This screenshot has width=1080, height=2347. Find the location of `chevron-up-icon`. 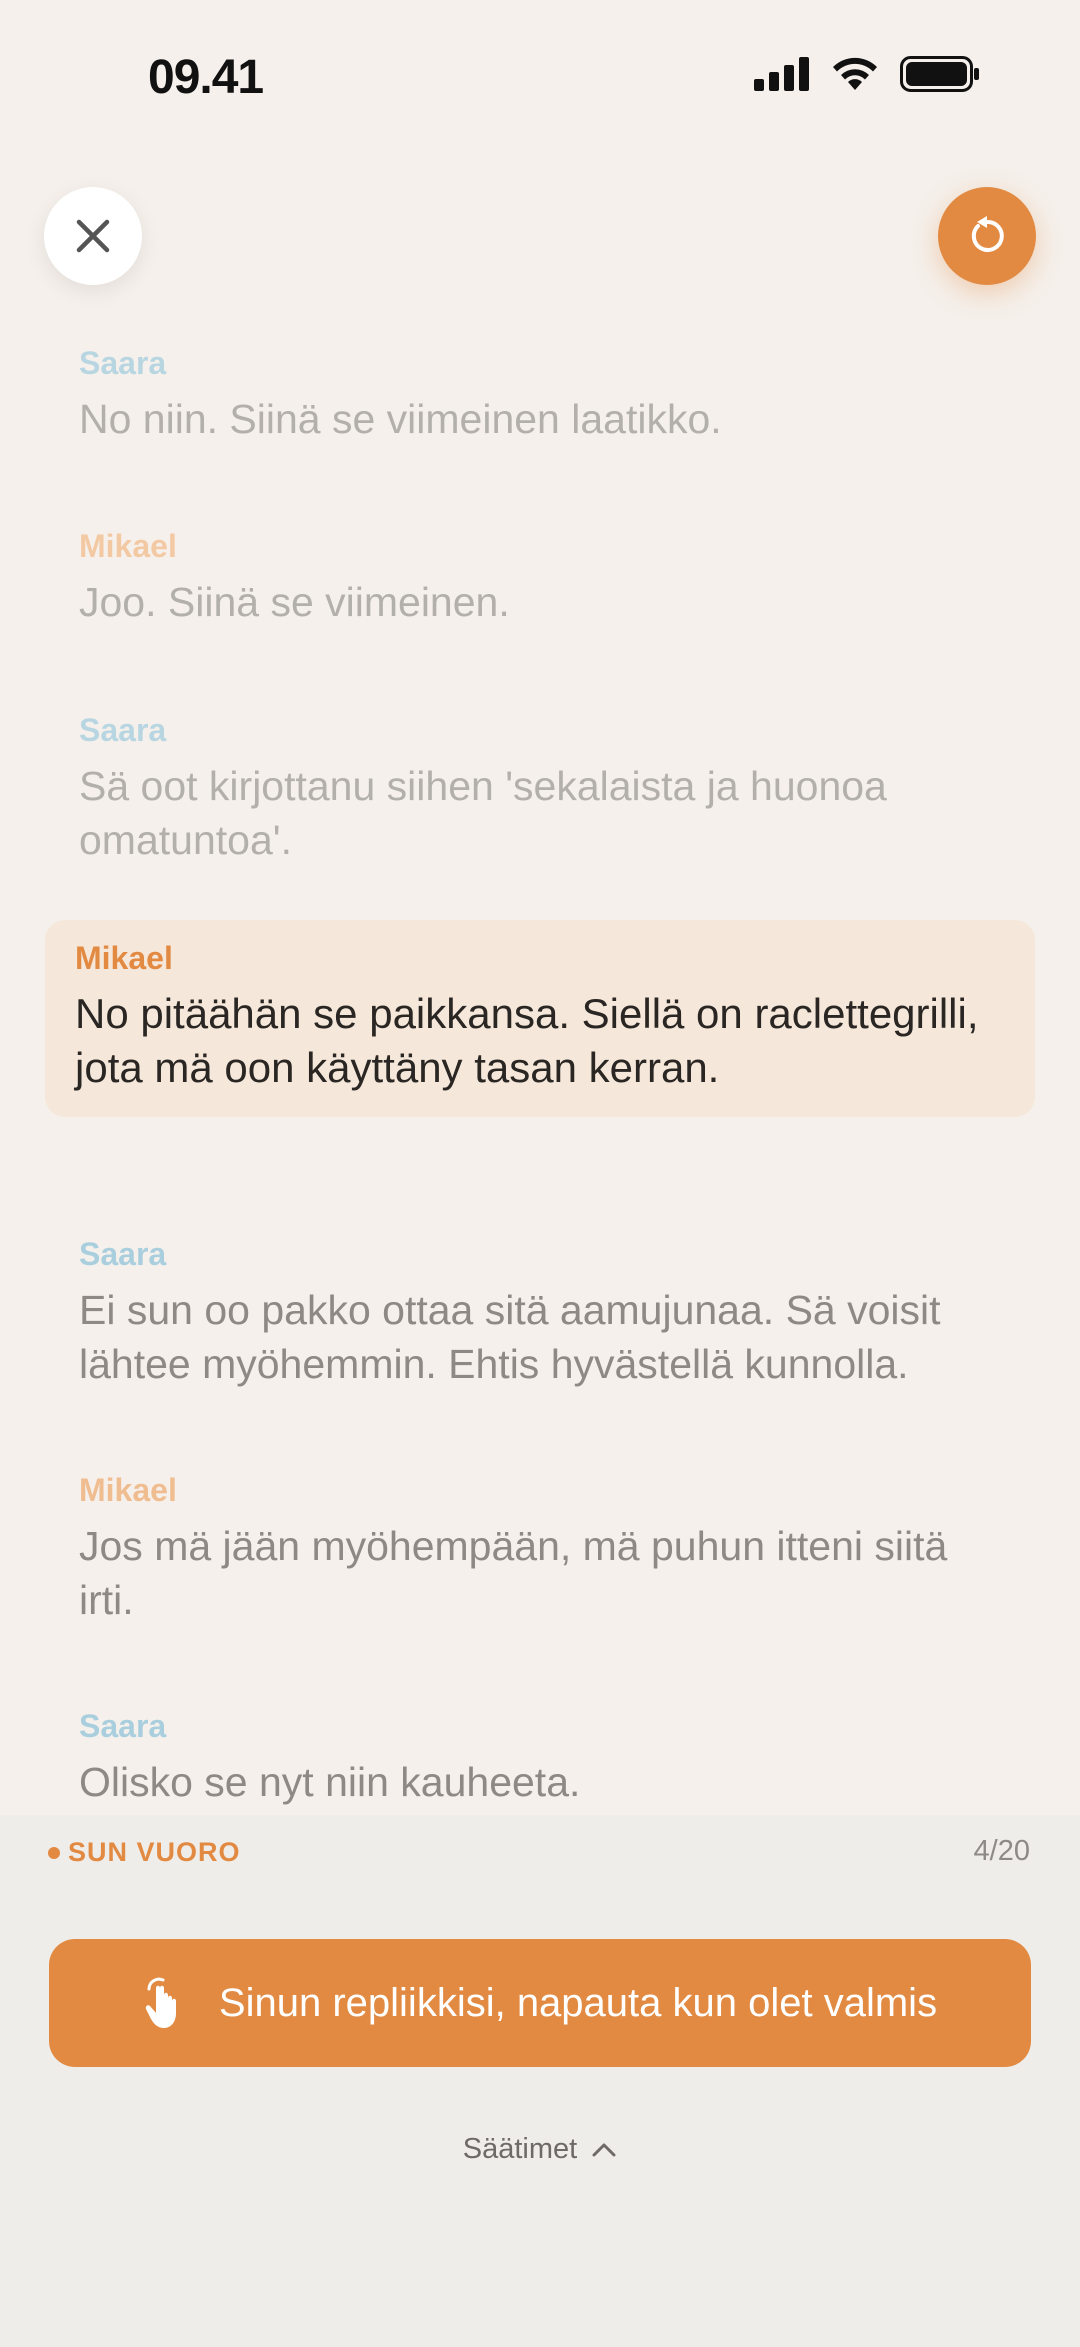

chevron-up-icon is located at coordinates (604, 2149).